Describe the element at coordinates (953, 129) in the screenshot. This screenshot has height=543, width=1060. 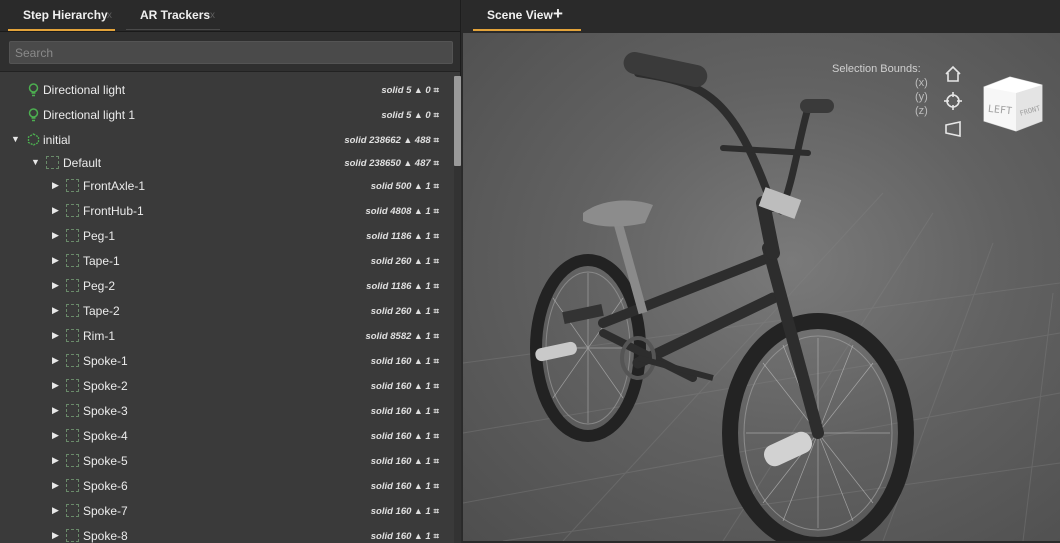
I see `projection-icon` at that location.